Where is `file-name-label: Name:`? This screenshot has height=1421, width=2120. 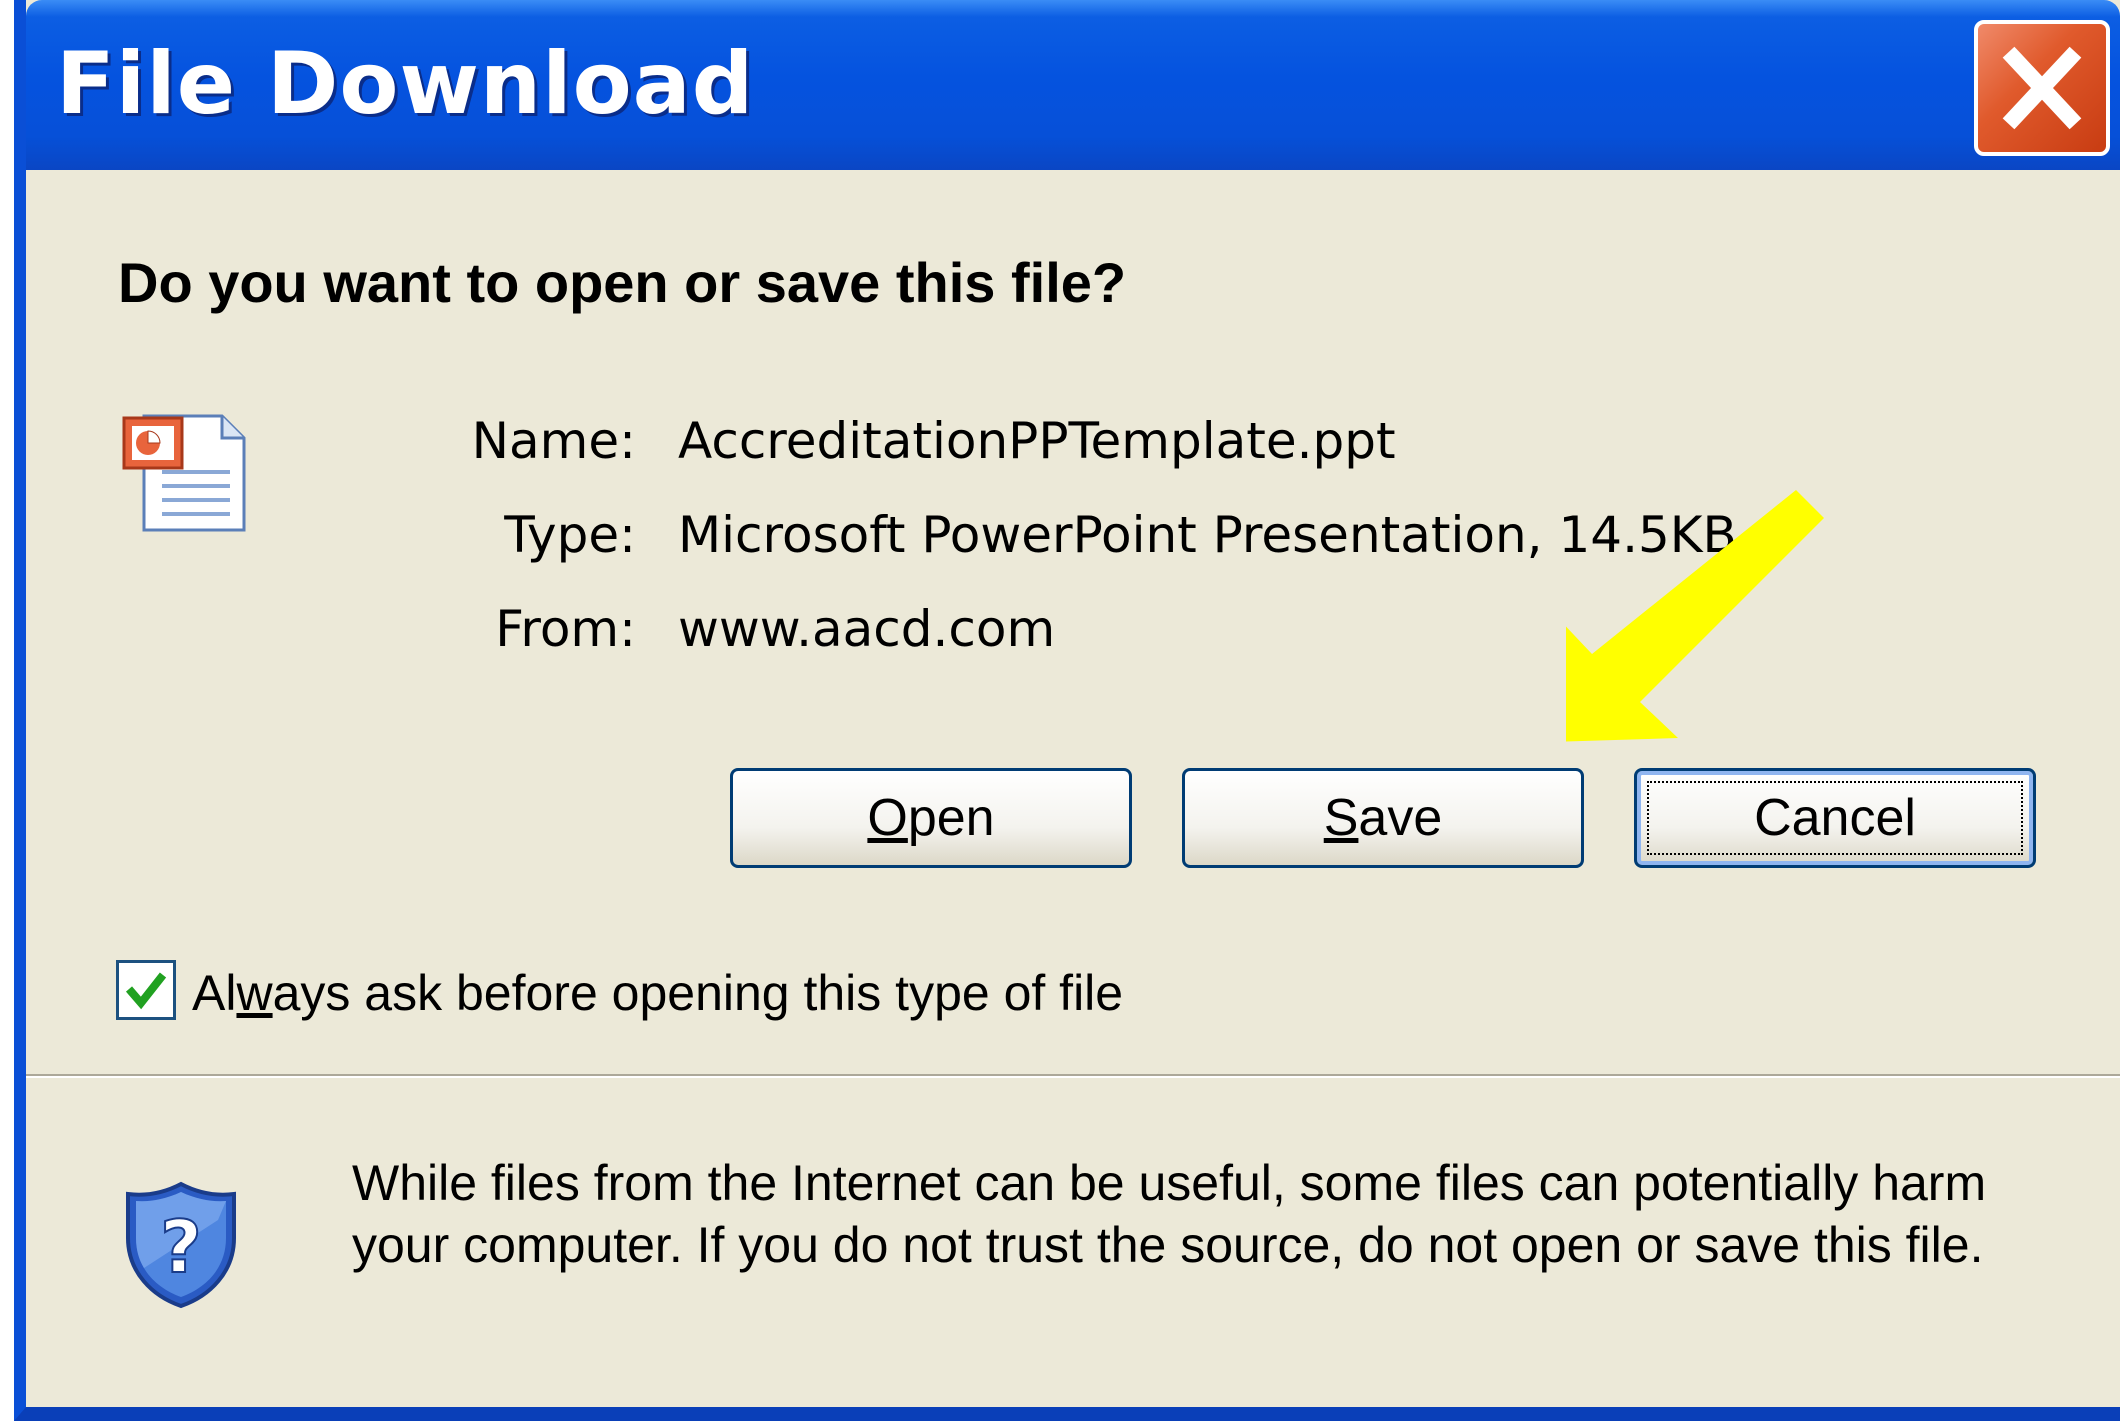
file-name-label: Name: is located at coordinates (553, 441).